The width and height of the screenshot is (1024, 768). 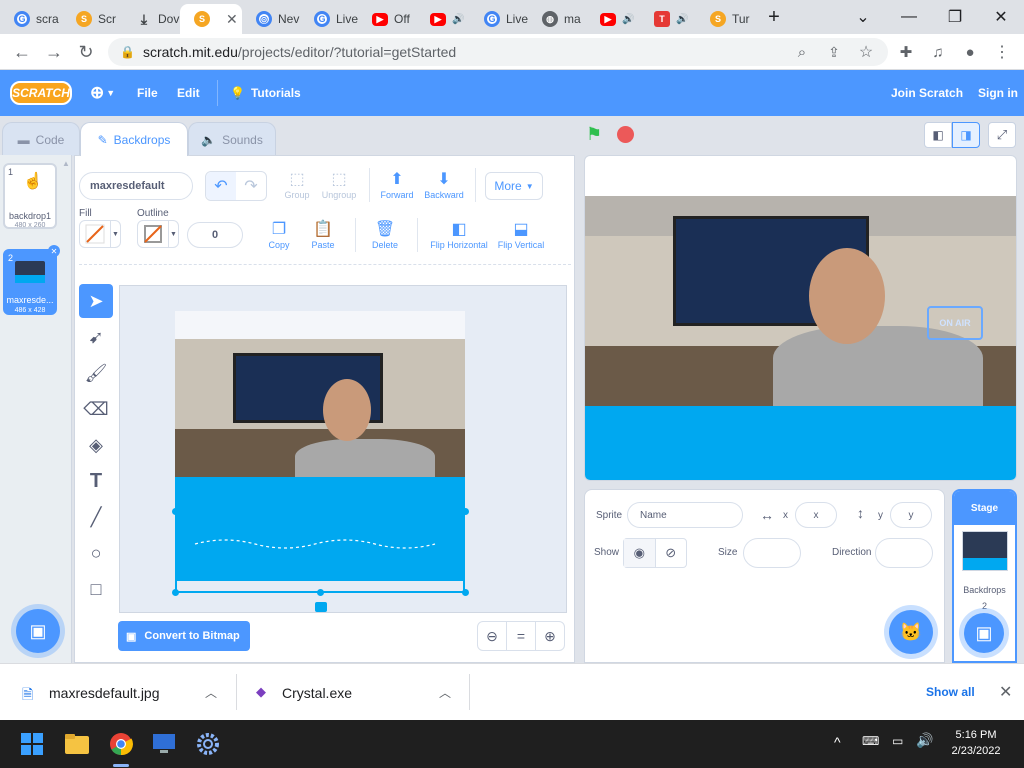 What do you see at coordinates (211, 19) in the screenshot?
I see `browser-tab-active: S ✕` at bounding box center [211, 19].